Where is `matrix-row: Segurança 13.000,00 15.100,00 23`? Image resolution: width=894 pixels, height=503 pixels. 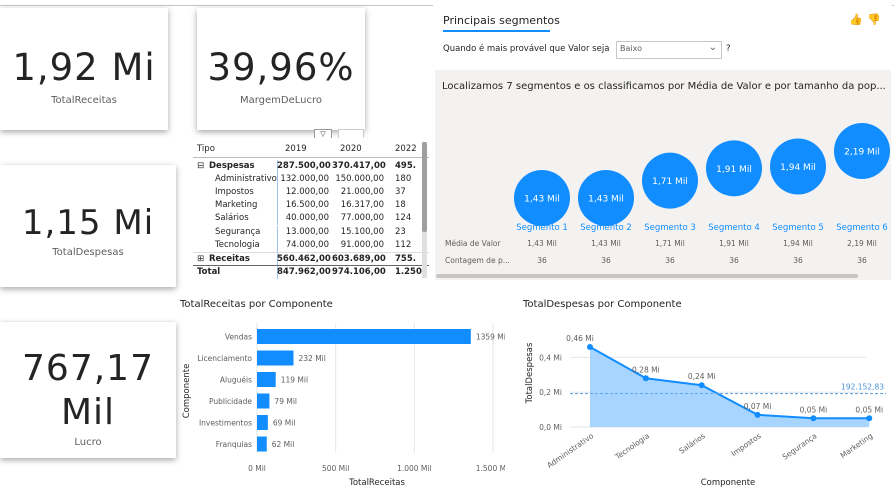 matrix-row: Segurança 13.000,00 15.100,00 23 is located at coordinates (311, 232).